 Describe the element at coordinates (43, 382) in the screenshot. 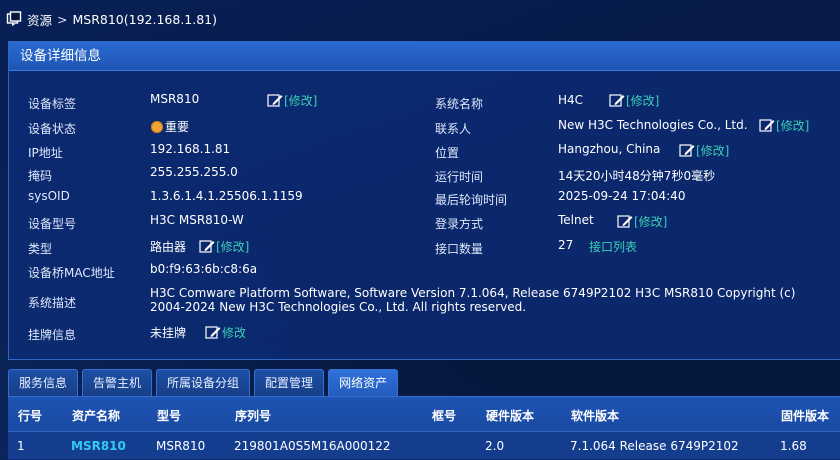

I see `tab-service-info: 服务信息` at that location.